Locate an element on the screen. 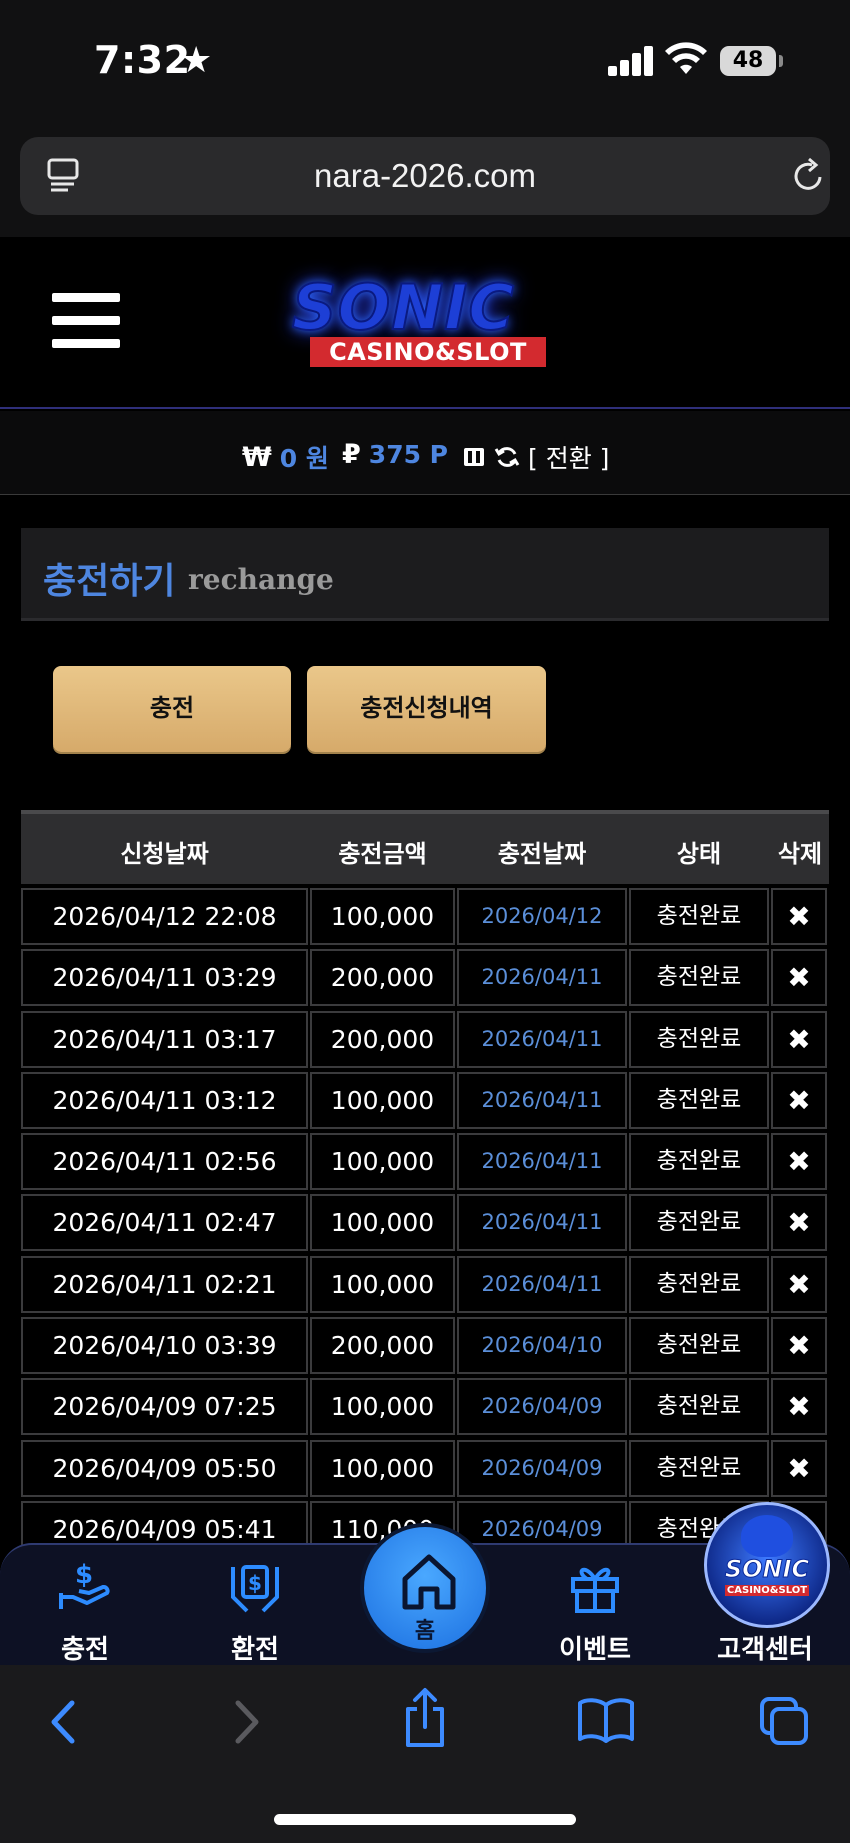 This screenshot has width=850, height=1843. support-badge-logo: SONIC is located at coordinates (767, 1569).